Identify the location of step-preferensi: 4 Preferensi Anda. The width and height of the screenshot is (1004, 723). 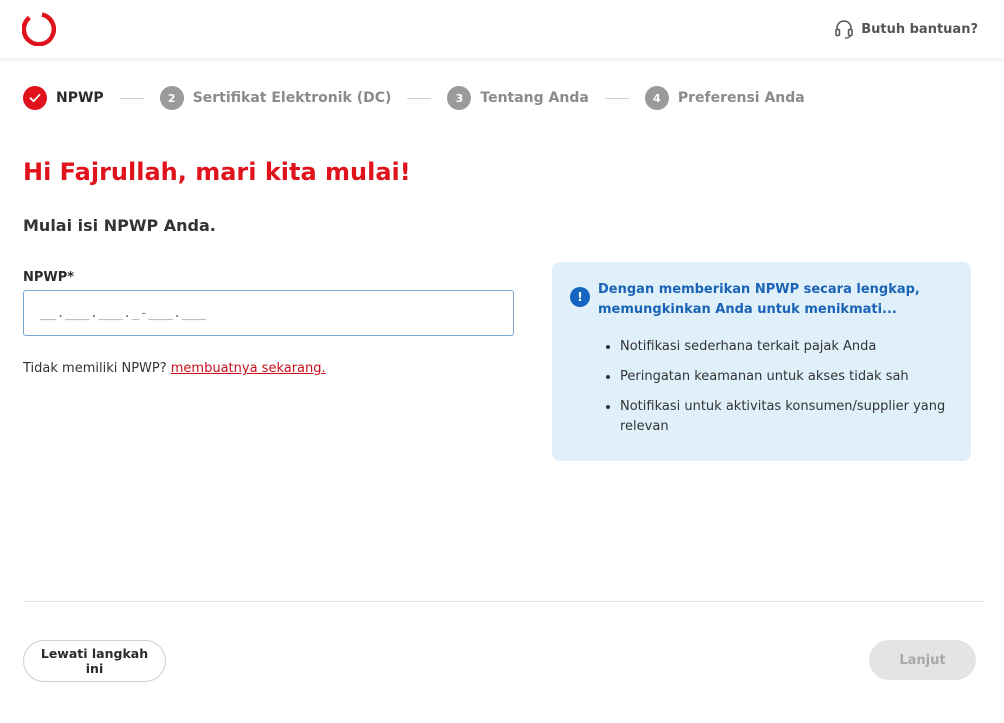
(724, 98).